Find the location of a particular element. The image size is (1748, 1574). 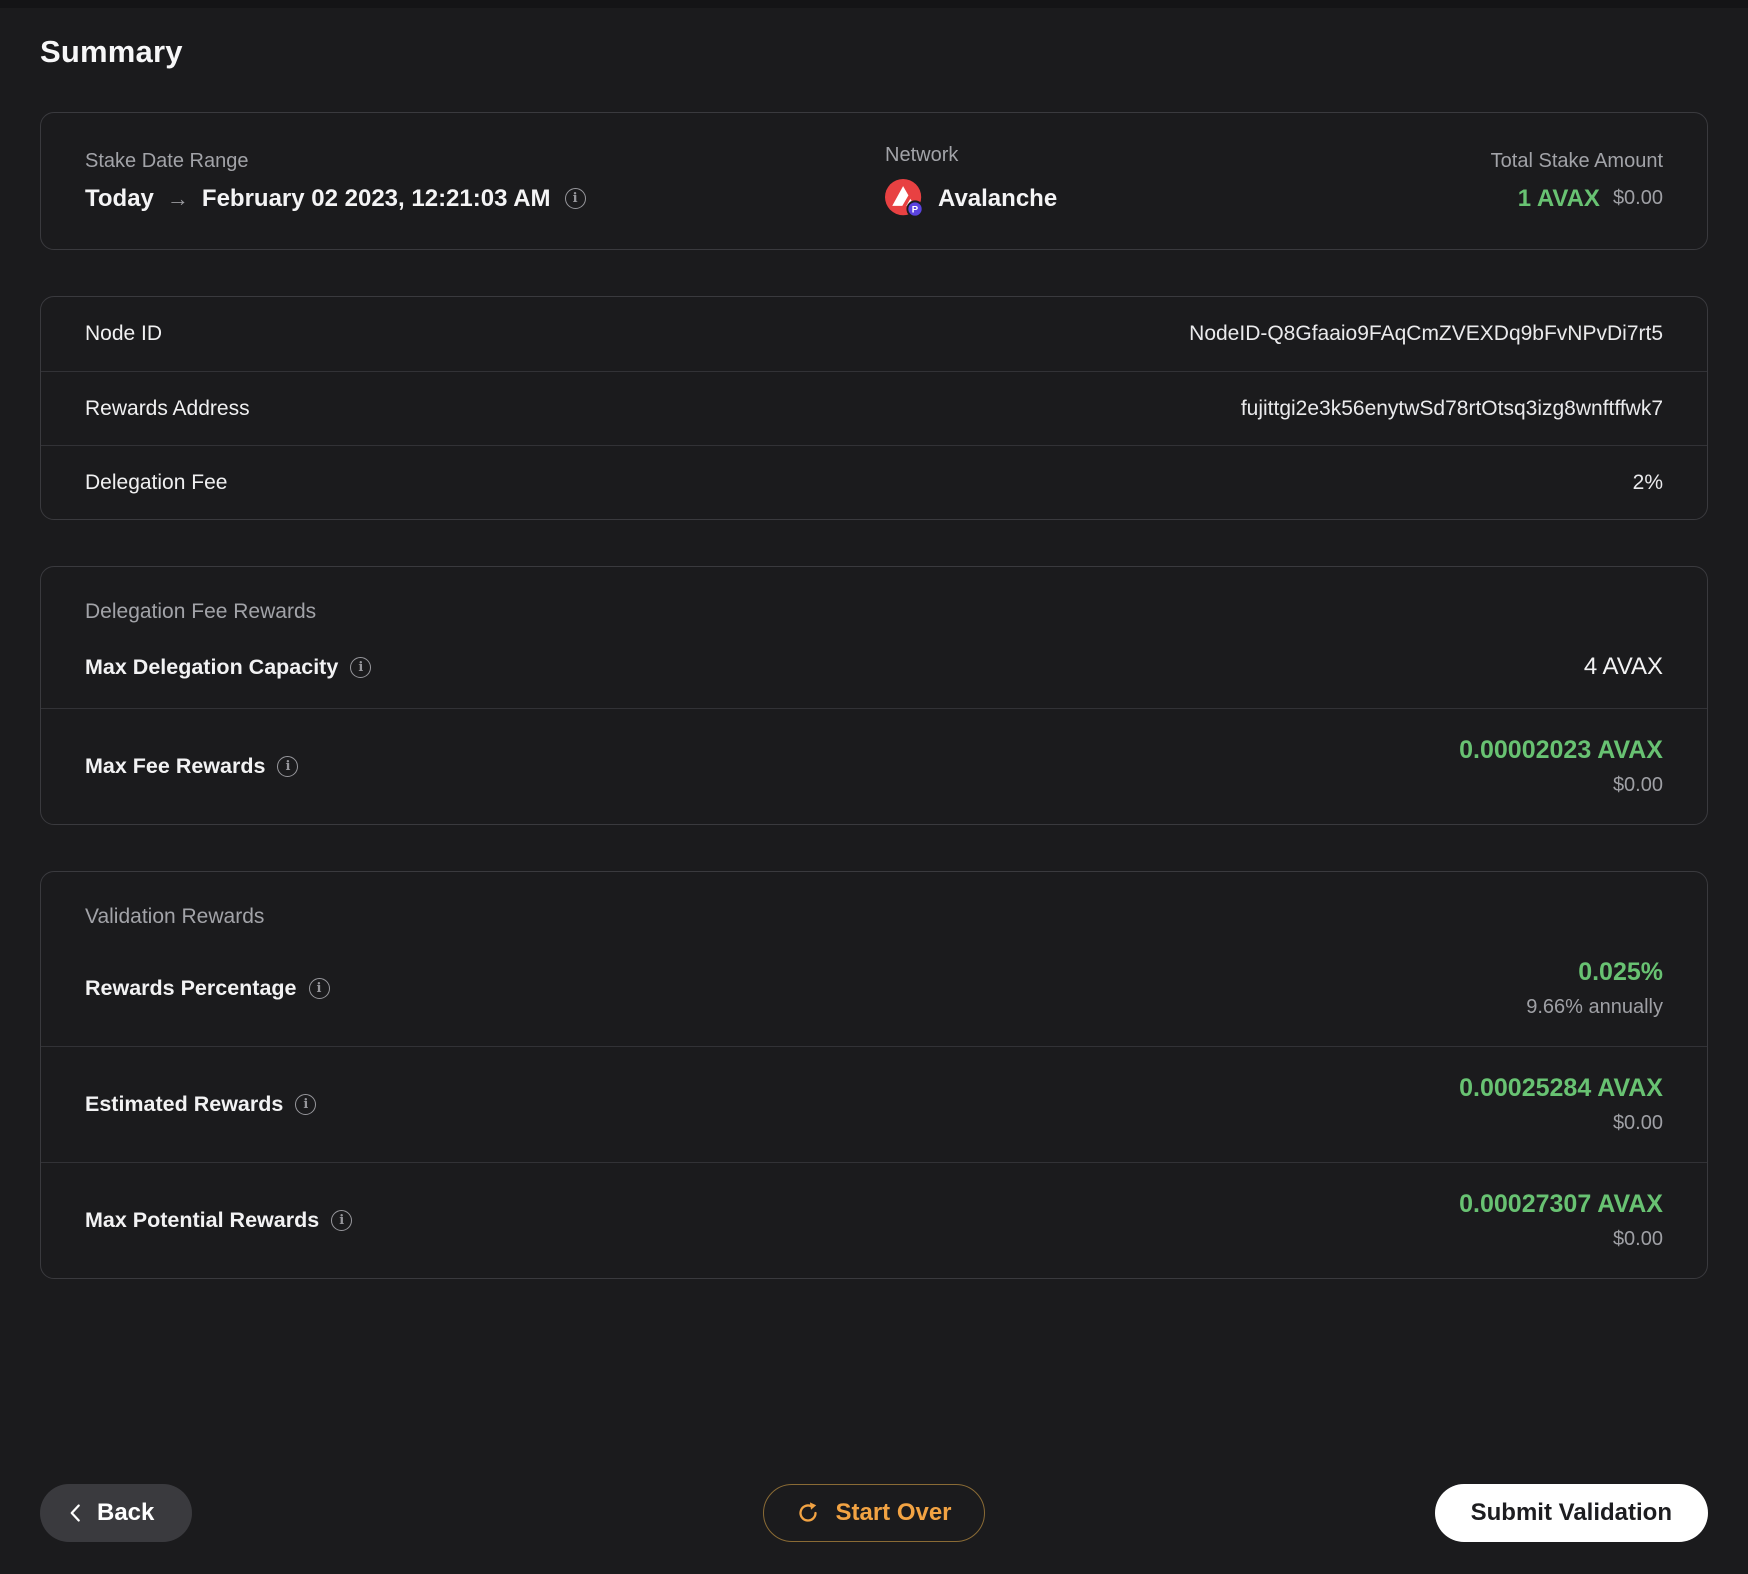

row-max-delegation-capacity: Max Delegation Capacity i 4 AVAX is located at coordinates (874, 667).